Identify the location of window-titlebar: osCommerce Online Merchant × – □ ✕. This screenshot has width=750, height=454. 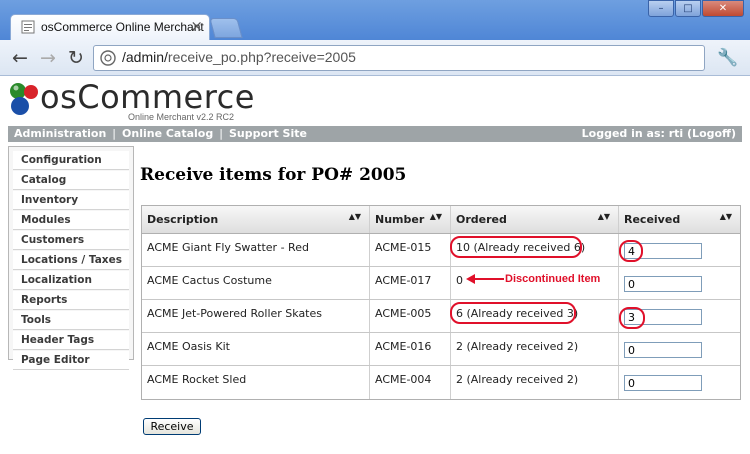
(375, 20).